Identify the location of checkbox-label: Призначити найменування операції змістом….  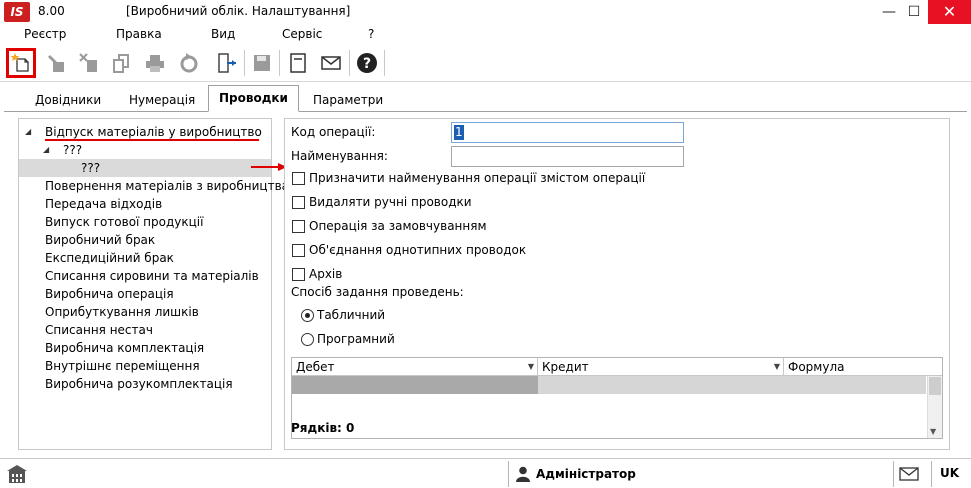
(477, 178).